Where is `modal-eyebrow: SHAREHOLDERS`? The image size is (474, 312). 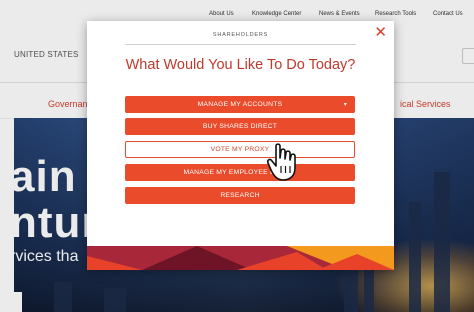
modal-eyebrow: SHAREHOLDERS is located at coordinates (240, 35).